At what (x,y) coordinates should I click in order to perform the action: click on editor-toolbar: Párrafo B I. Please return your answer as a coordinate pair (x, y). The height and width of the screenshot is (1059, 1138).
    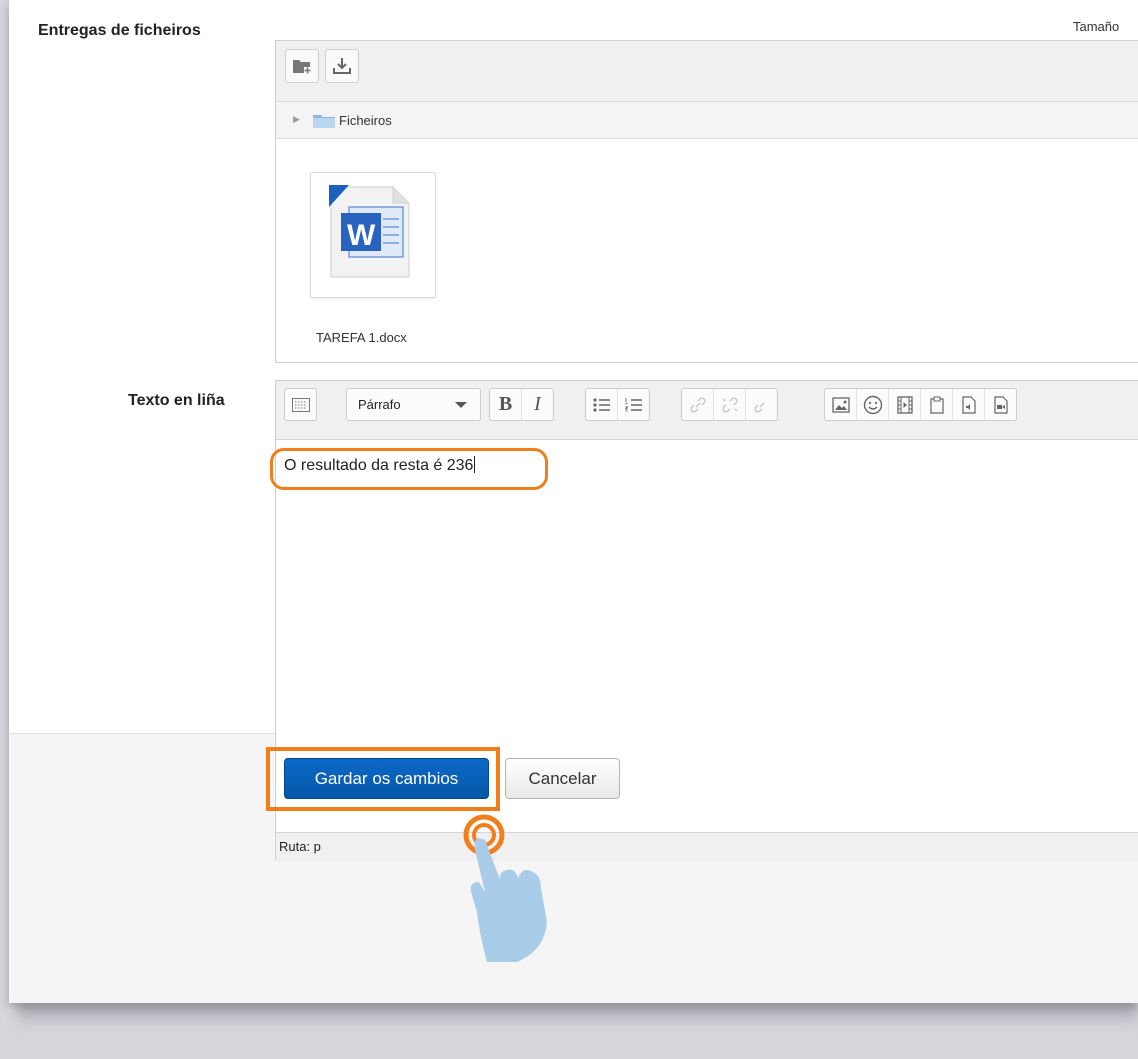
    Looking at the image, I should click on (707, 410).